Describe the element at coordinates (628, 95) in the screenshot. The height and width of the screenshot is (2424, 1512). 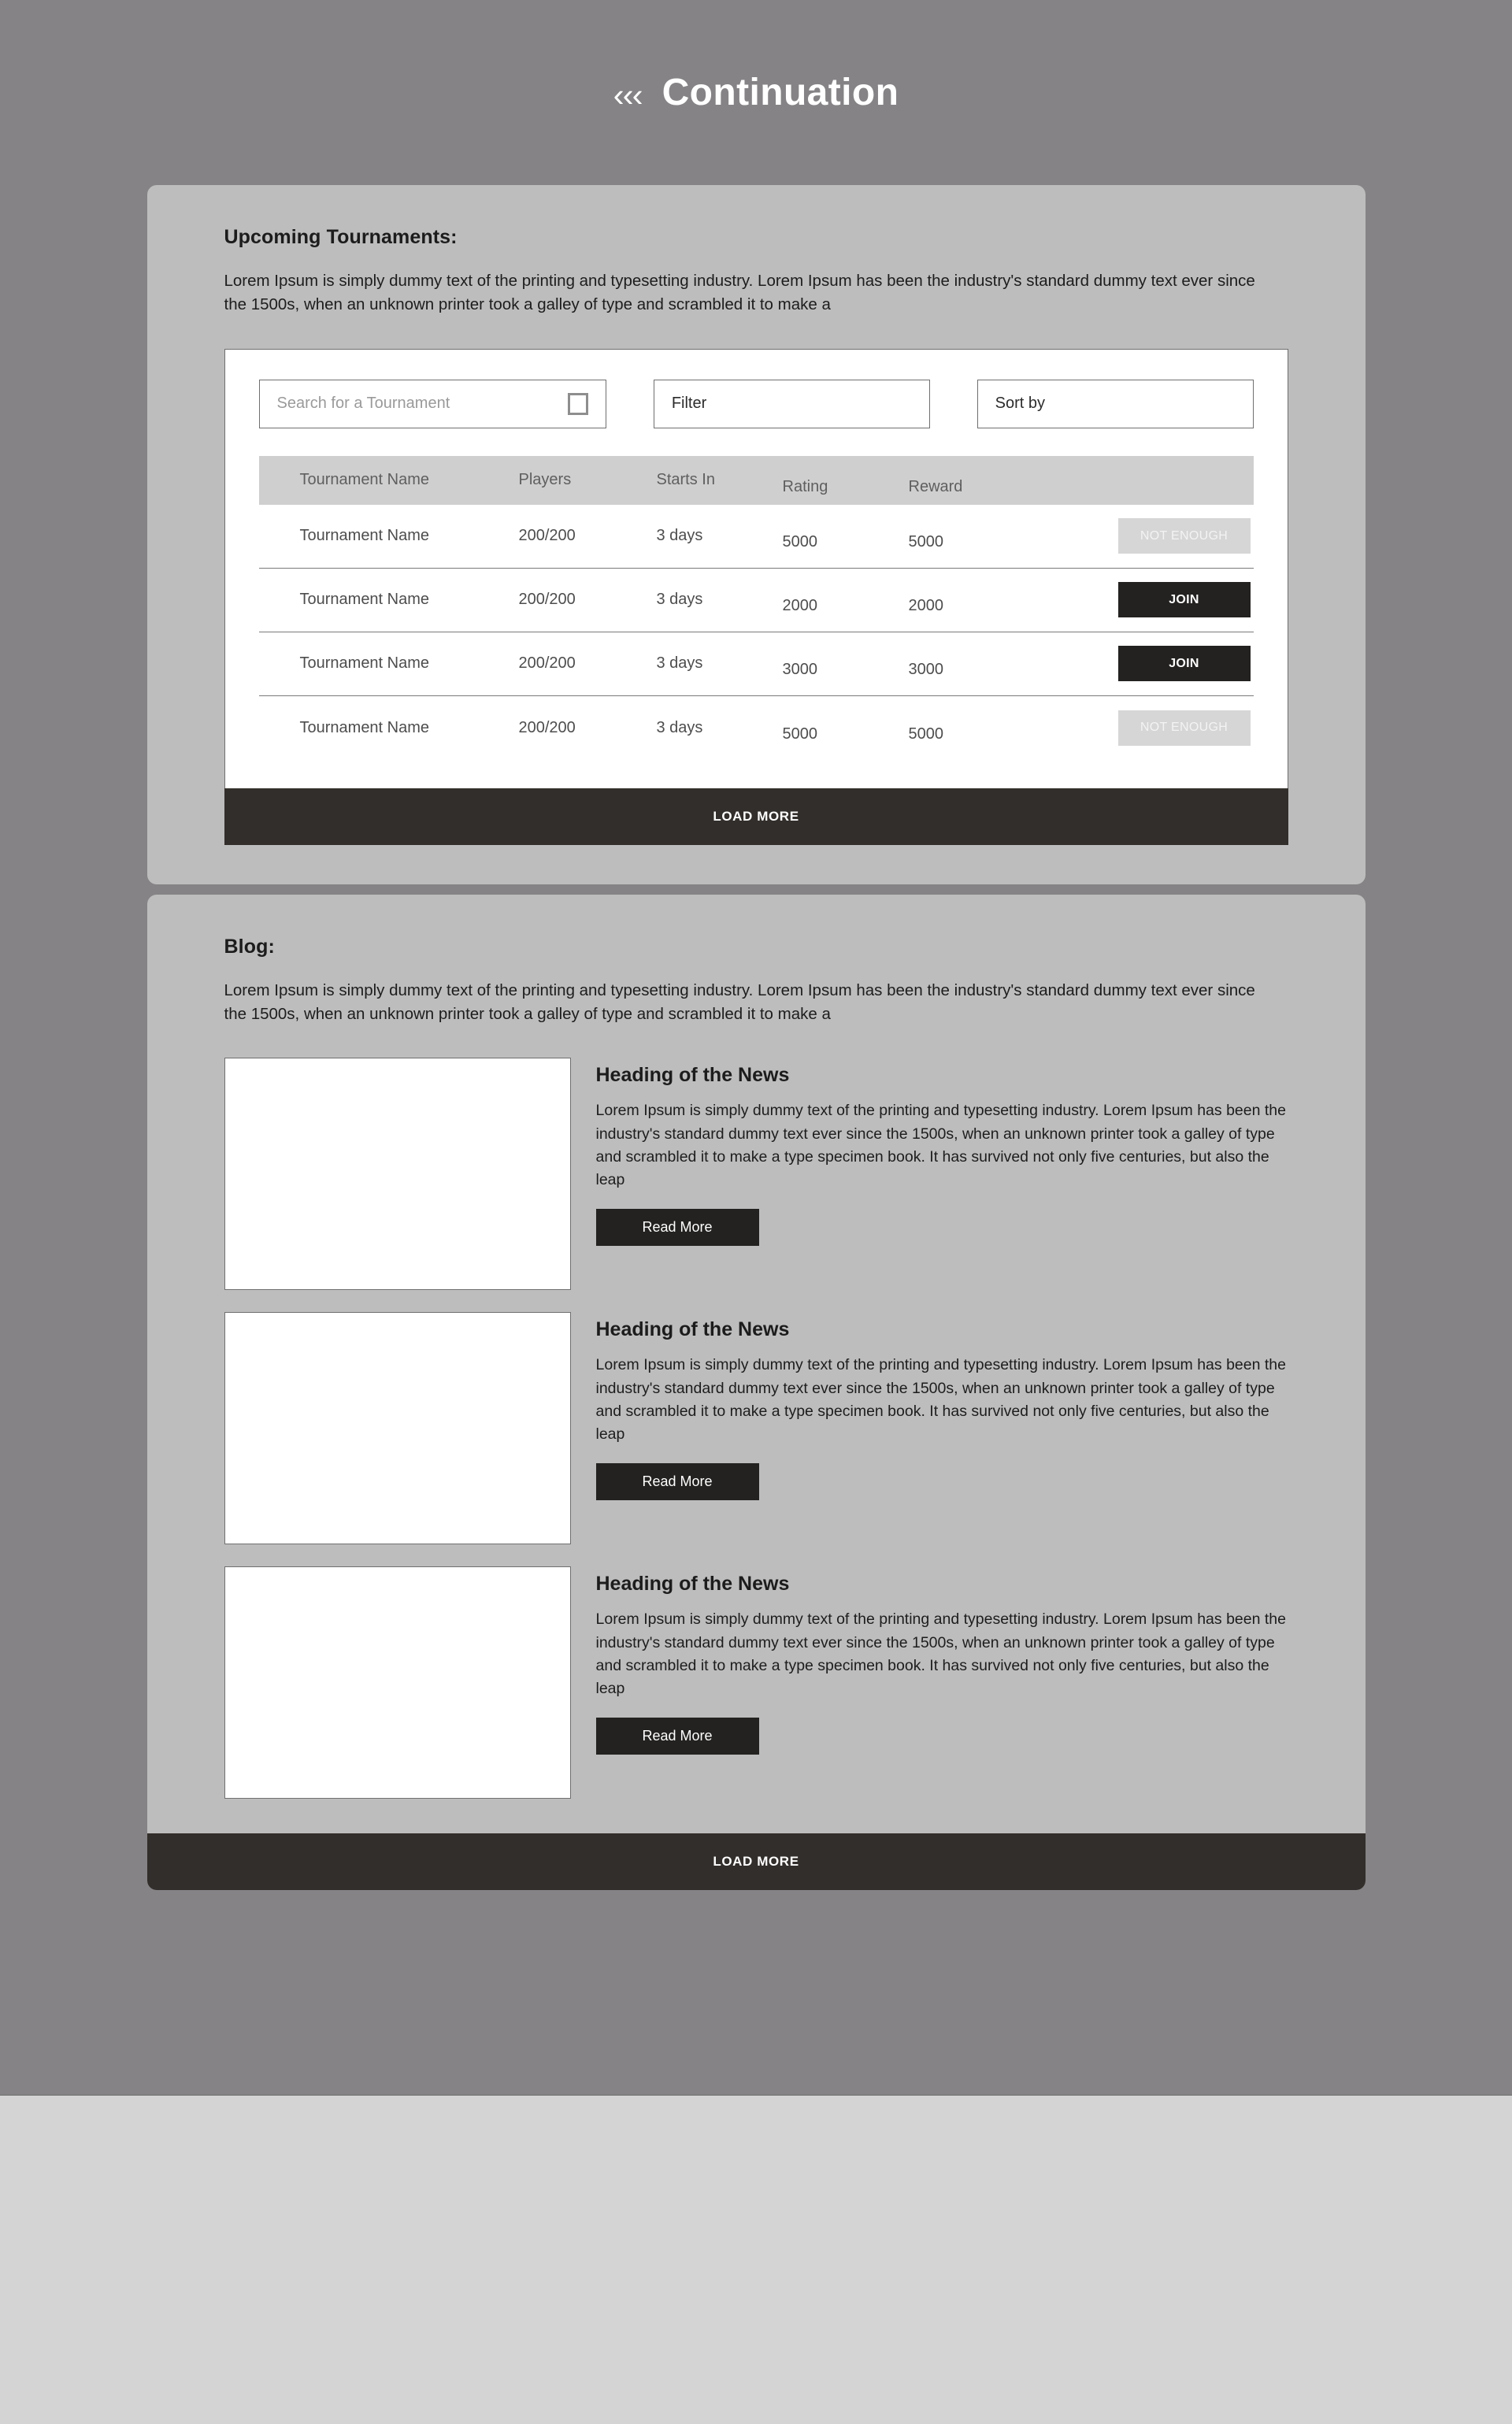
I see `back-chevron-icon: ‹‹‹` at that location.